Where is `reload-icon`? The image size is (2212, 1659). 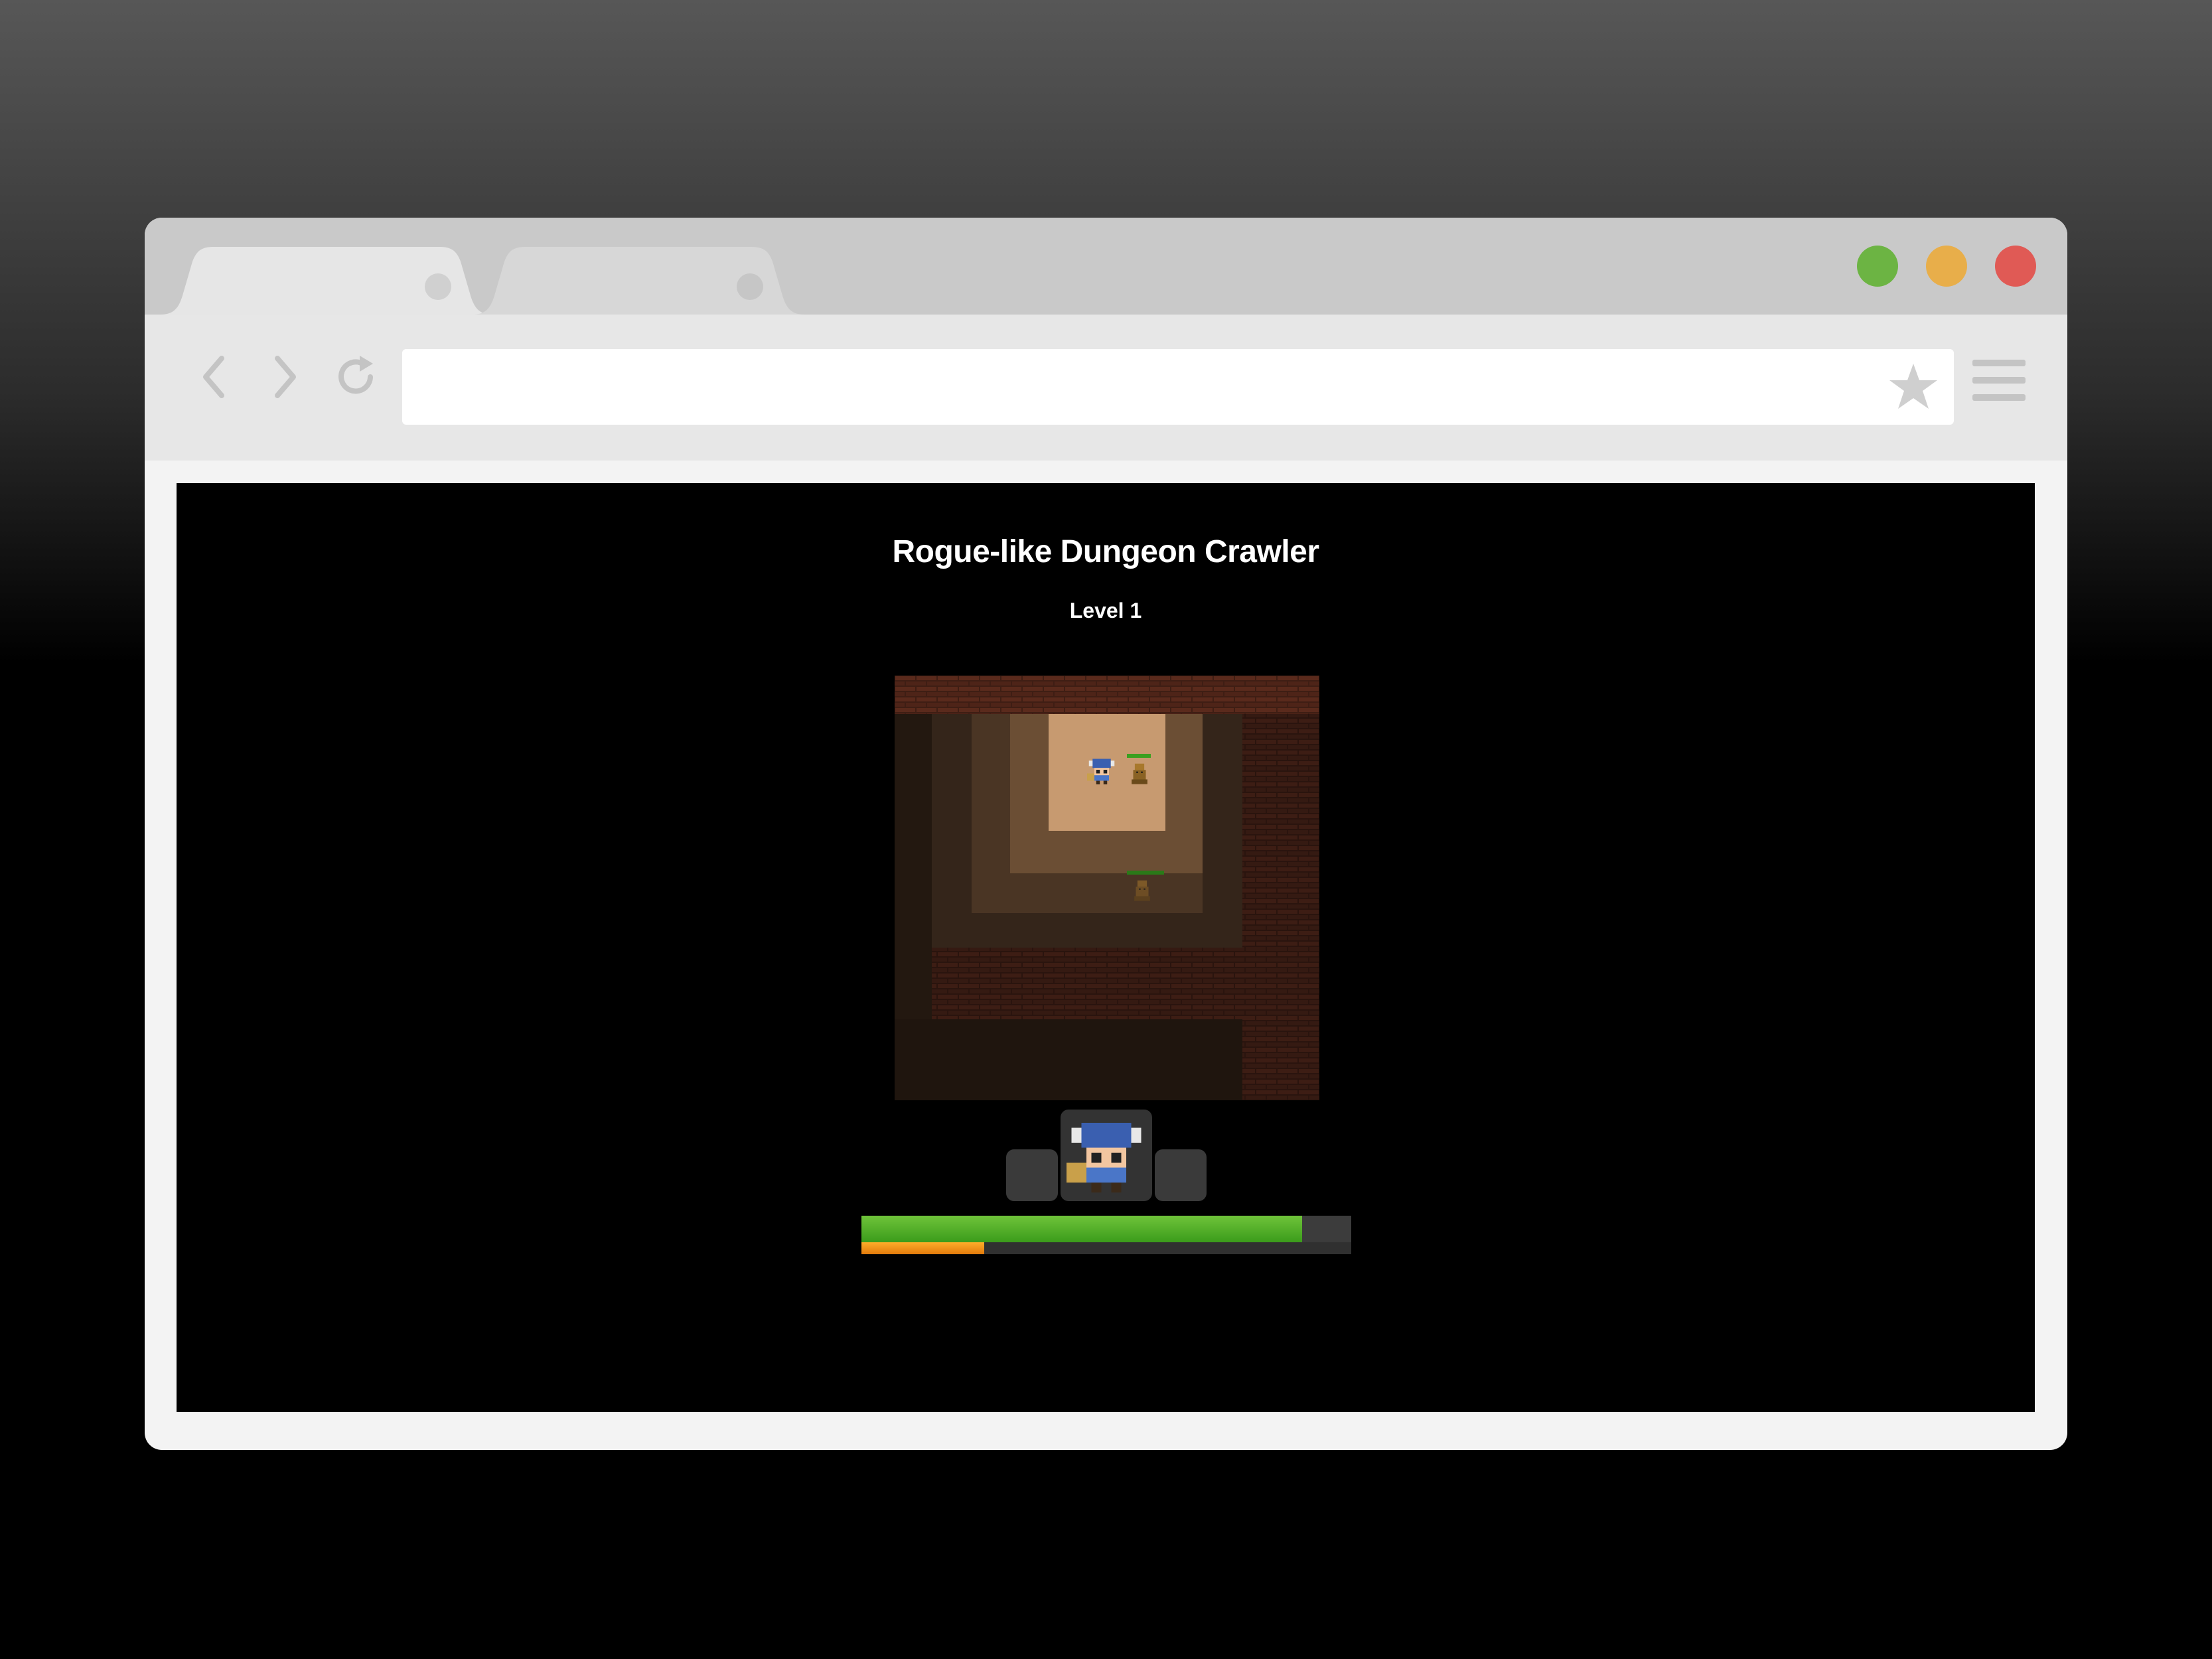
reload-icon is located at coordinates (356, 375).